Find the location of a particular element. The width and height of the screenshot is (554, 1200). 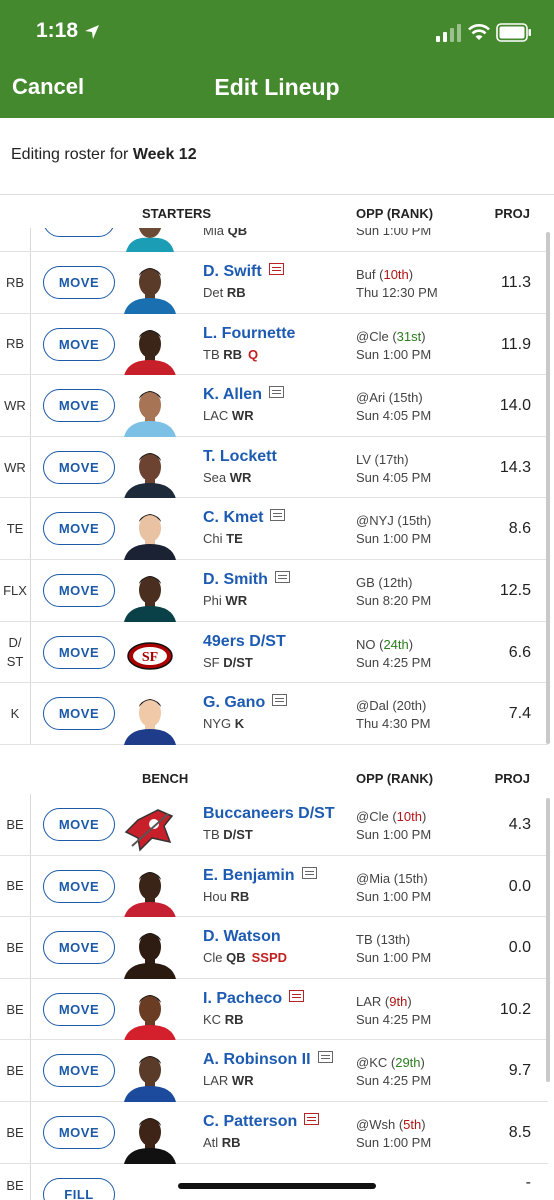

projected-points: 10.2 is located at coordinates (515, 1009).